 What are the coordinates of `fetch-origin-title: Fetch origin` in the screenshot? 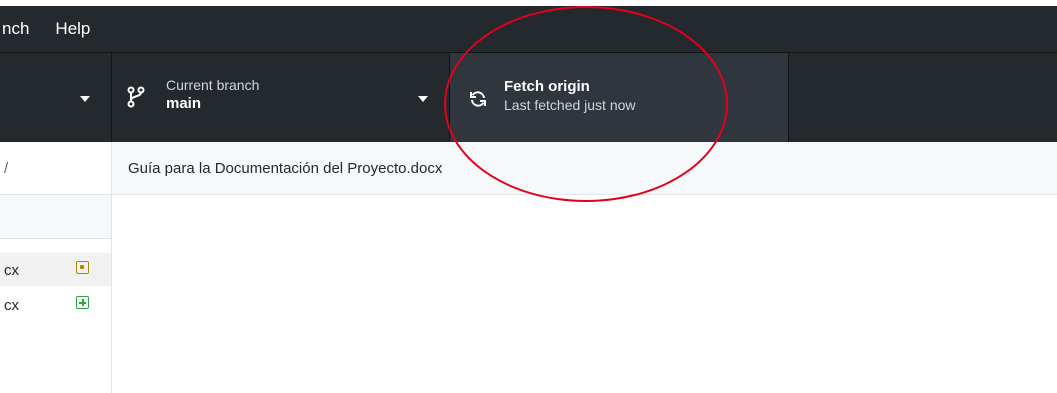 It's located at (547, 86).